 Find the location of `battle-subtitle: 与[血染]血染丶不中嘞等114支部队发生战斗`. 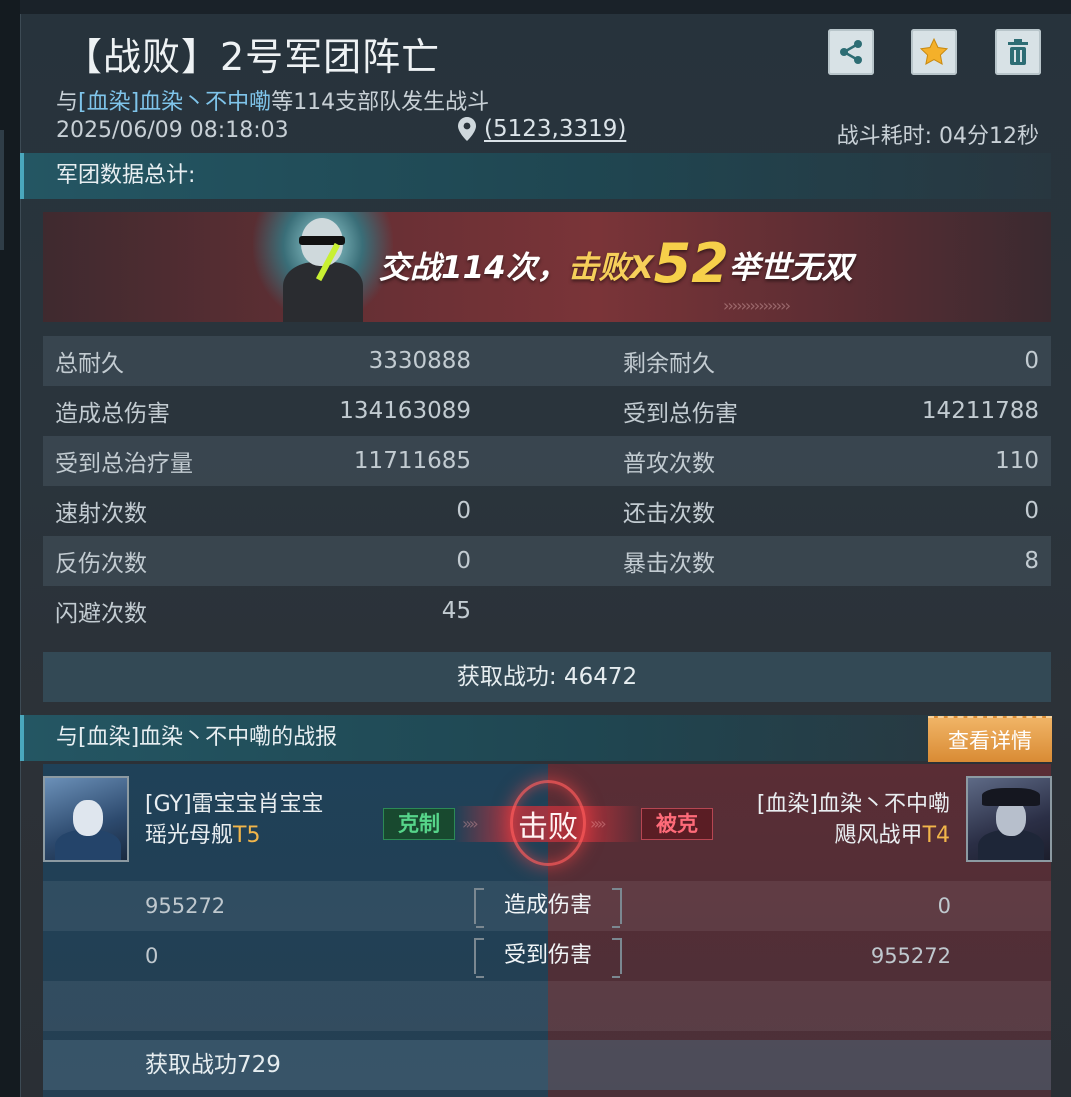

battle-subtitle: 与[血染]血染丶不中嘞等114支部队发生战斗 is located at coordinates (272, 100).